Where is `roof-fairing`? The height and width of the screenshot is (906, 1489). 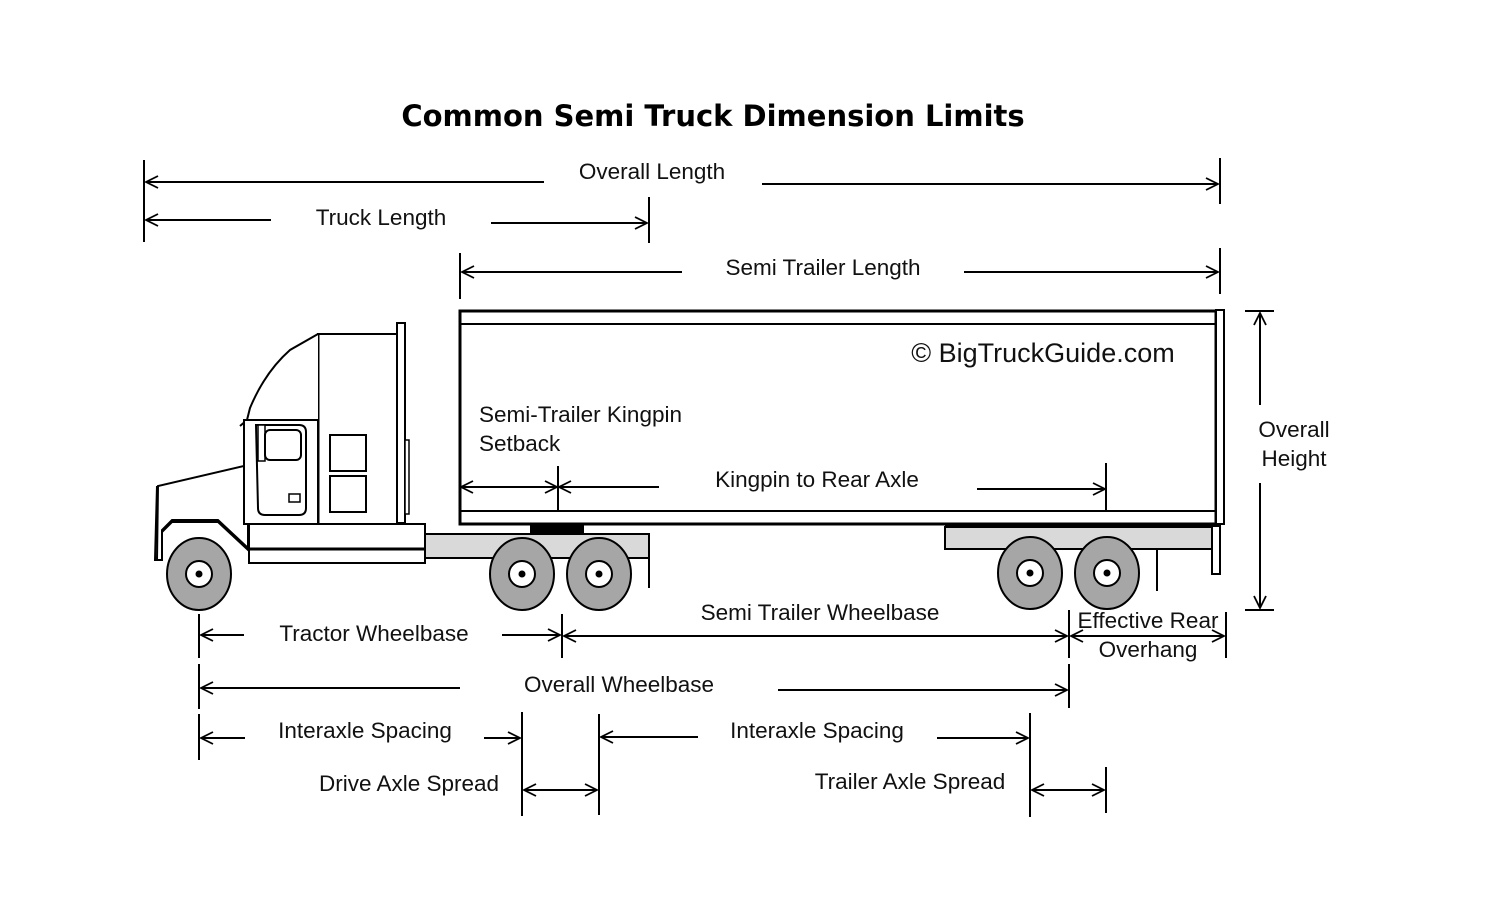
roof-fairing is located at coordinates (282, 377).